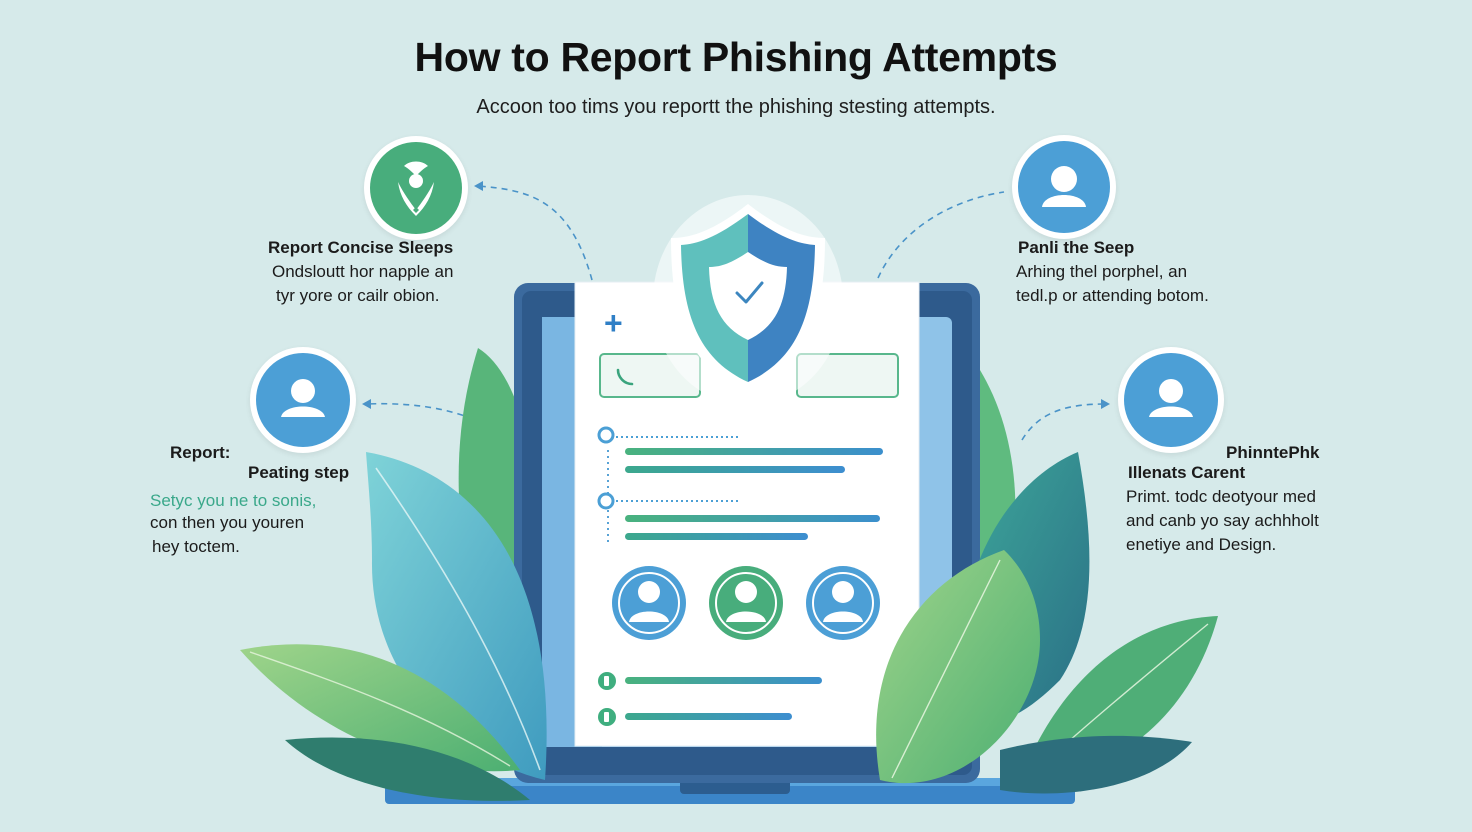 Image resolution: width=1472 pixels, height=832 pixels. Describe the element at coordinates (1112, 295) in the screenshot. I see `right-top-line-2: tedl.p or attending botom.` at that location.